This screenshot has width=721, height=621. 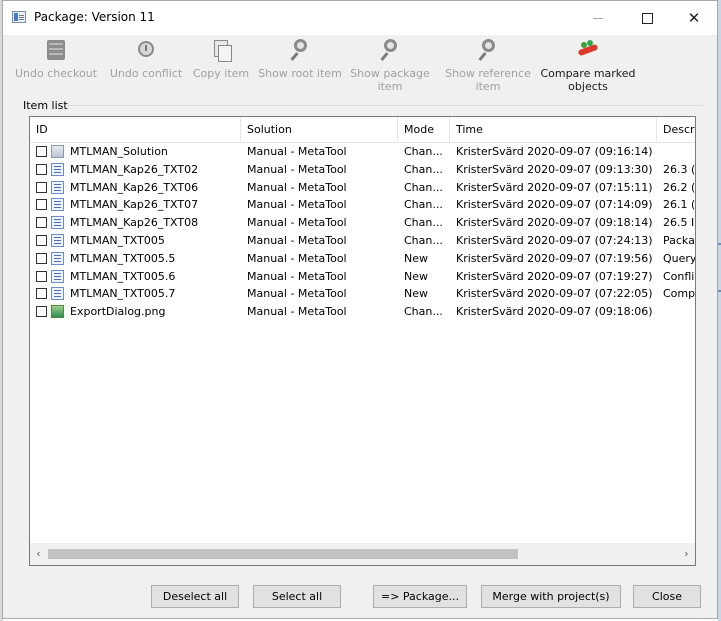 What do you see at coordinates (195, 596) in the screenshot?
I see `deselect-all-button: Deselect all` at bounding box center [195, 596].